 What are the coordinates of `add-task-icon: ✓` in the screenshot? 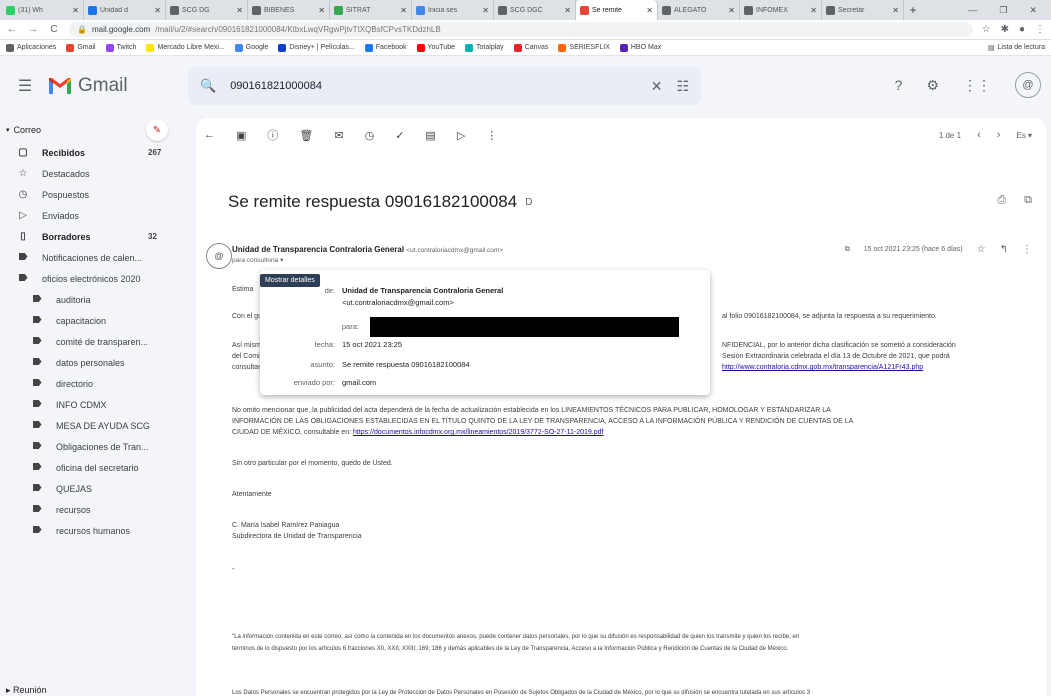 It's located at (399, 135).